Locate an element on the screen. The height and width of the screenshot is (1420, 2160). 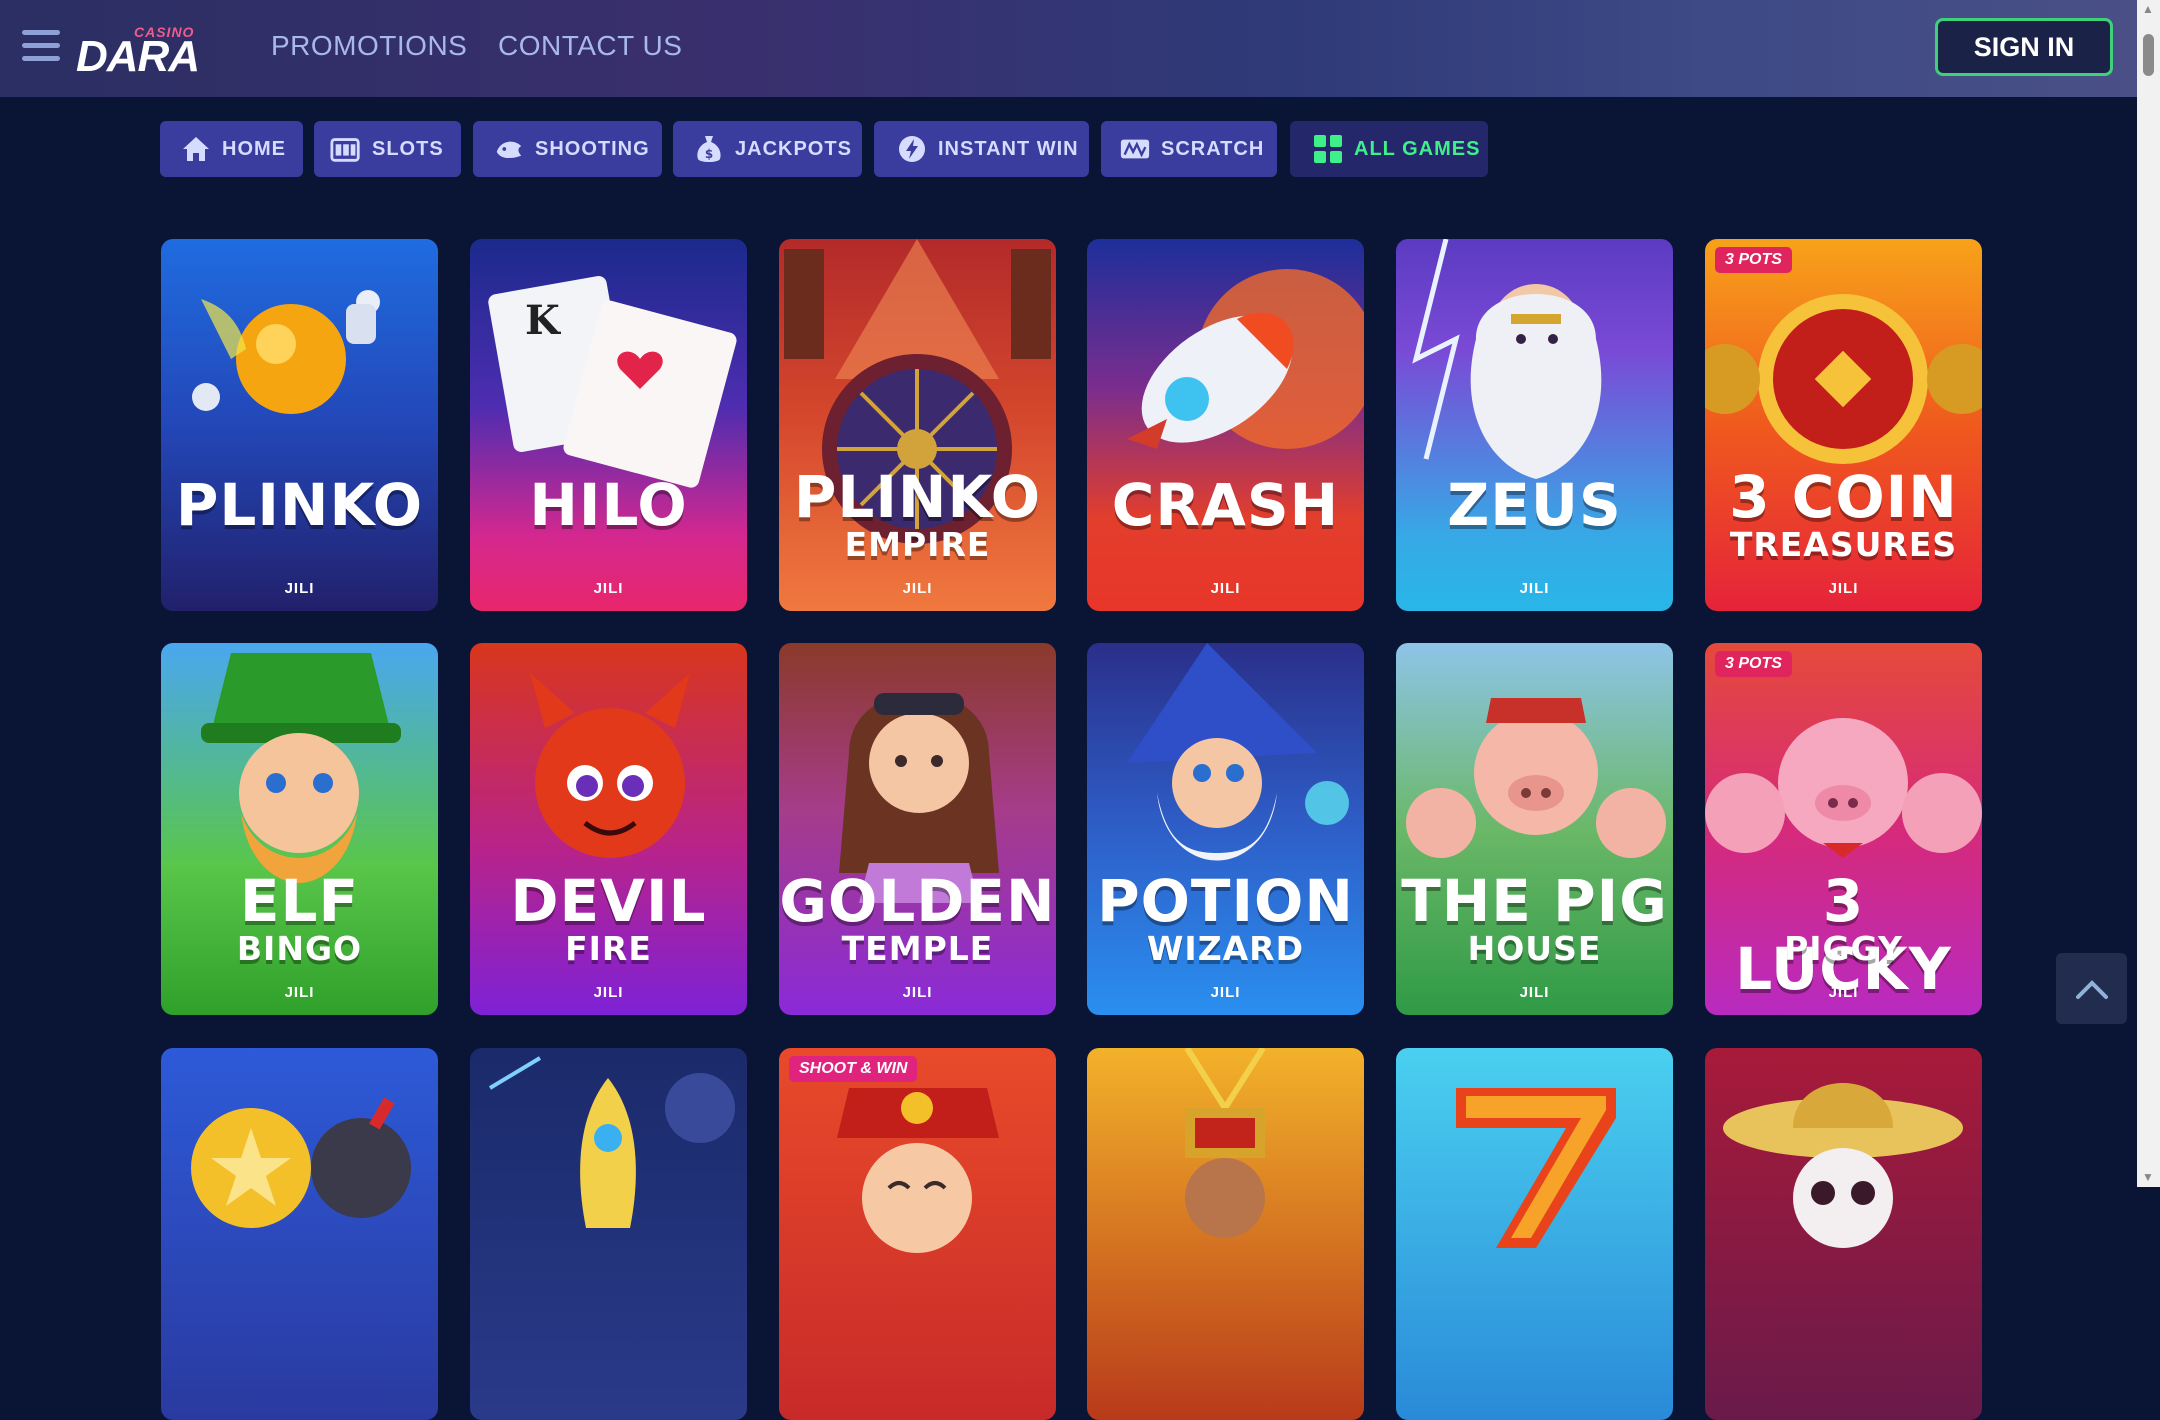
scroll-down-arrow-icon: ▼ is located at coordinates (2148, 1177).